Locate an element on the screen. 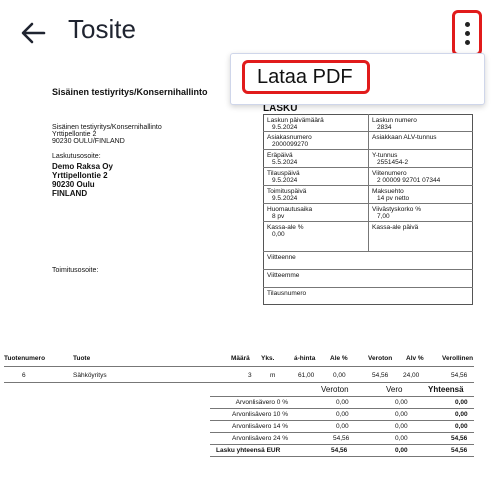 Image resolution: width=500 pixels, height=483 pixels. company-name: Sisäinen testiyritys/Konsernihallinto is located at coordinates (130, 92).